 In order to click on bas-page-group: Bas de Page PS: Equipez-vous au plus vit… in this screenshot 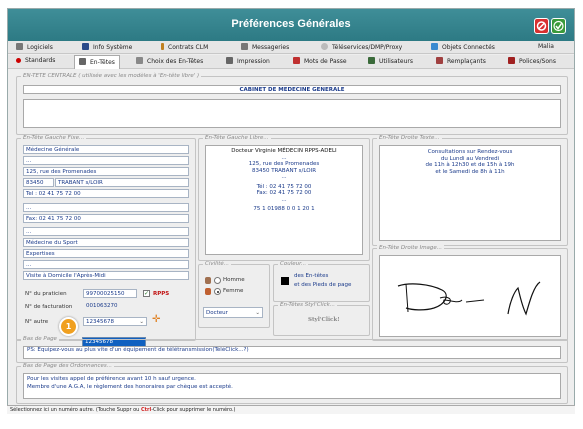, I will do `click(292, 349)`.